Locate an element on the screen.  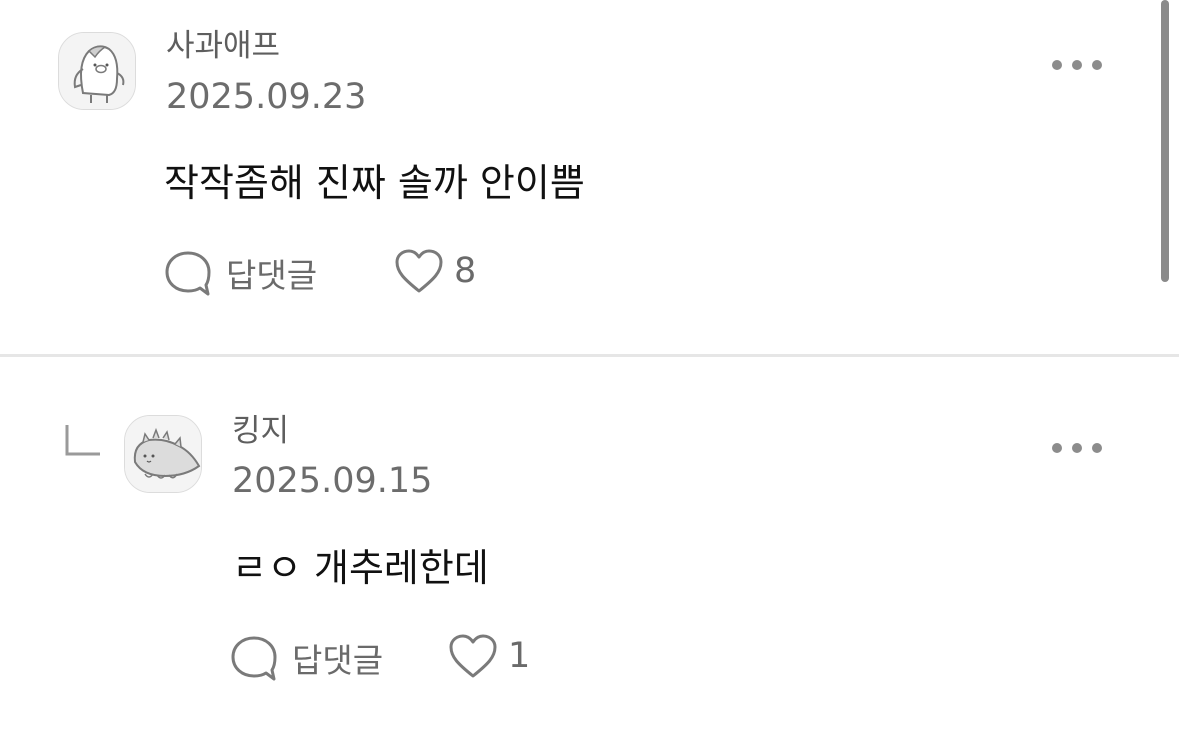
like-count: 1 is located at coordinates (519, 656).